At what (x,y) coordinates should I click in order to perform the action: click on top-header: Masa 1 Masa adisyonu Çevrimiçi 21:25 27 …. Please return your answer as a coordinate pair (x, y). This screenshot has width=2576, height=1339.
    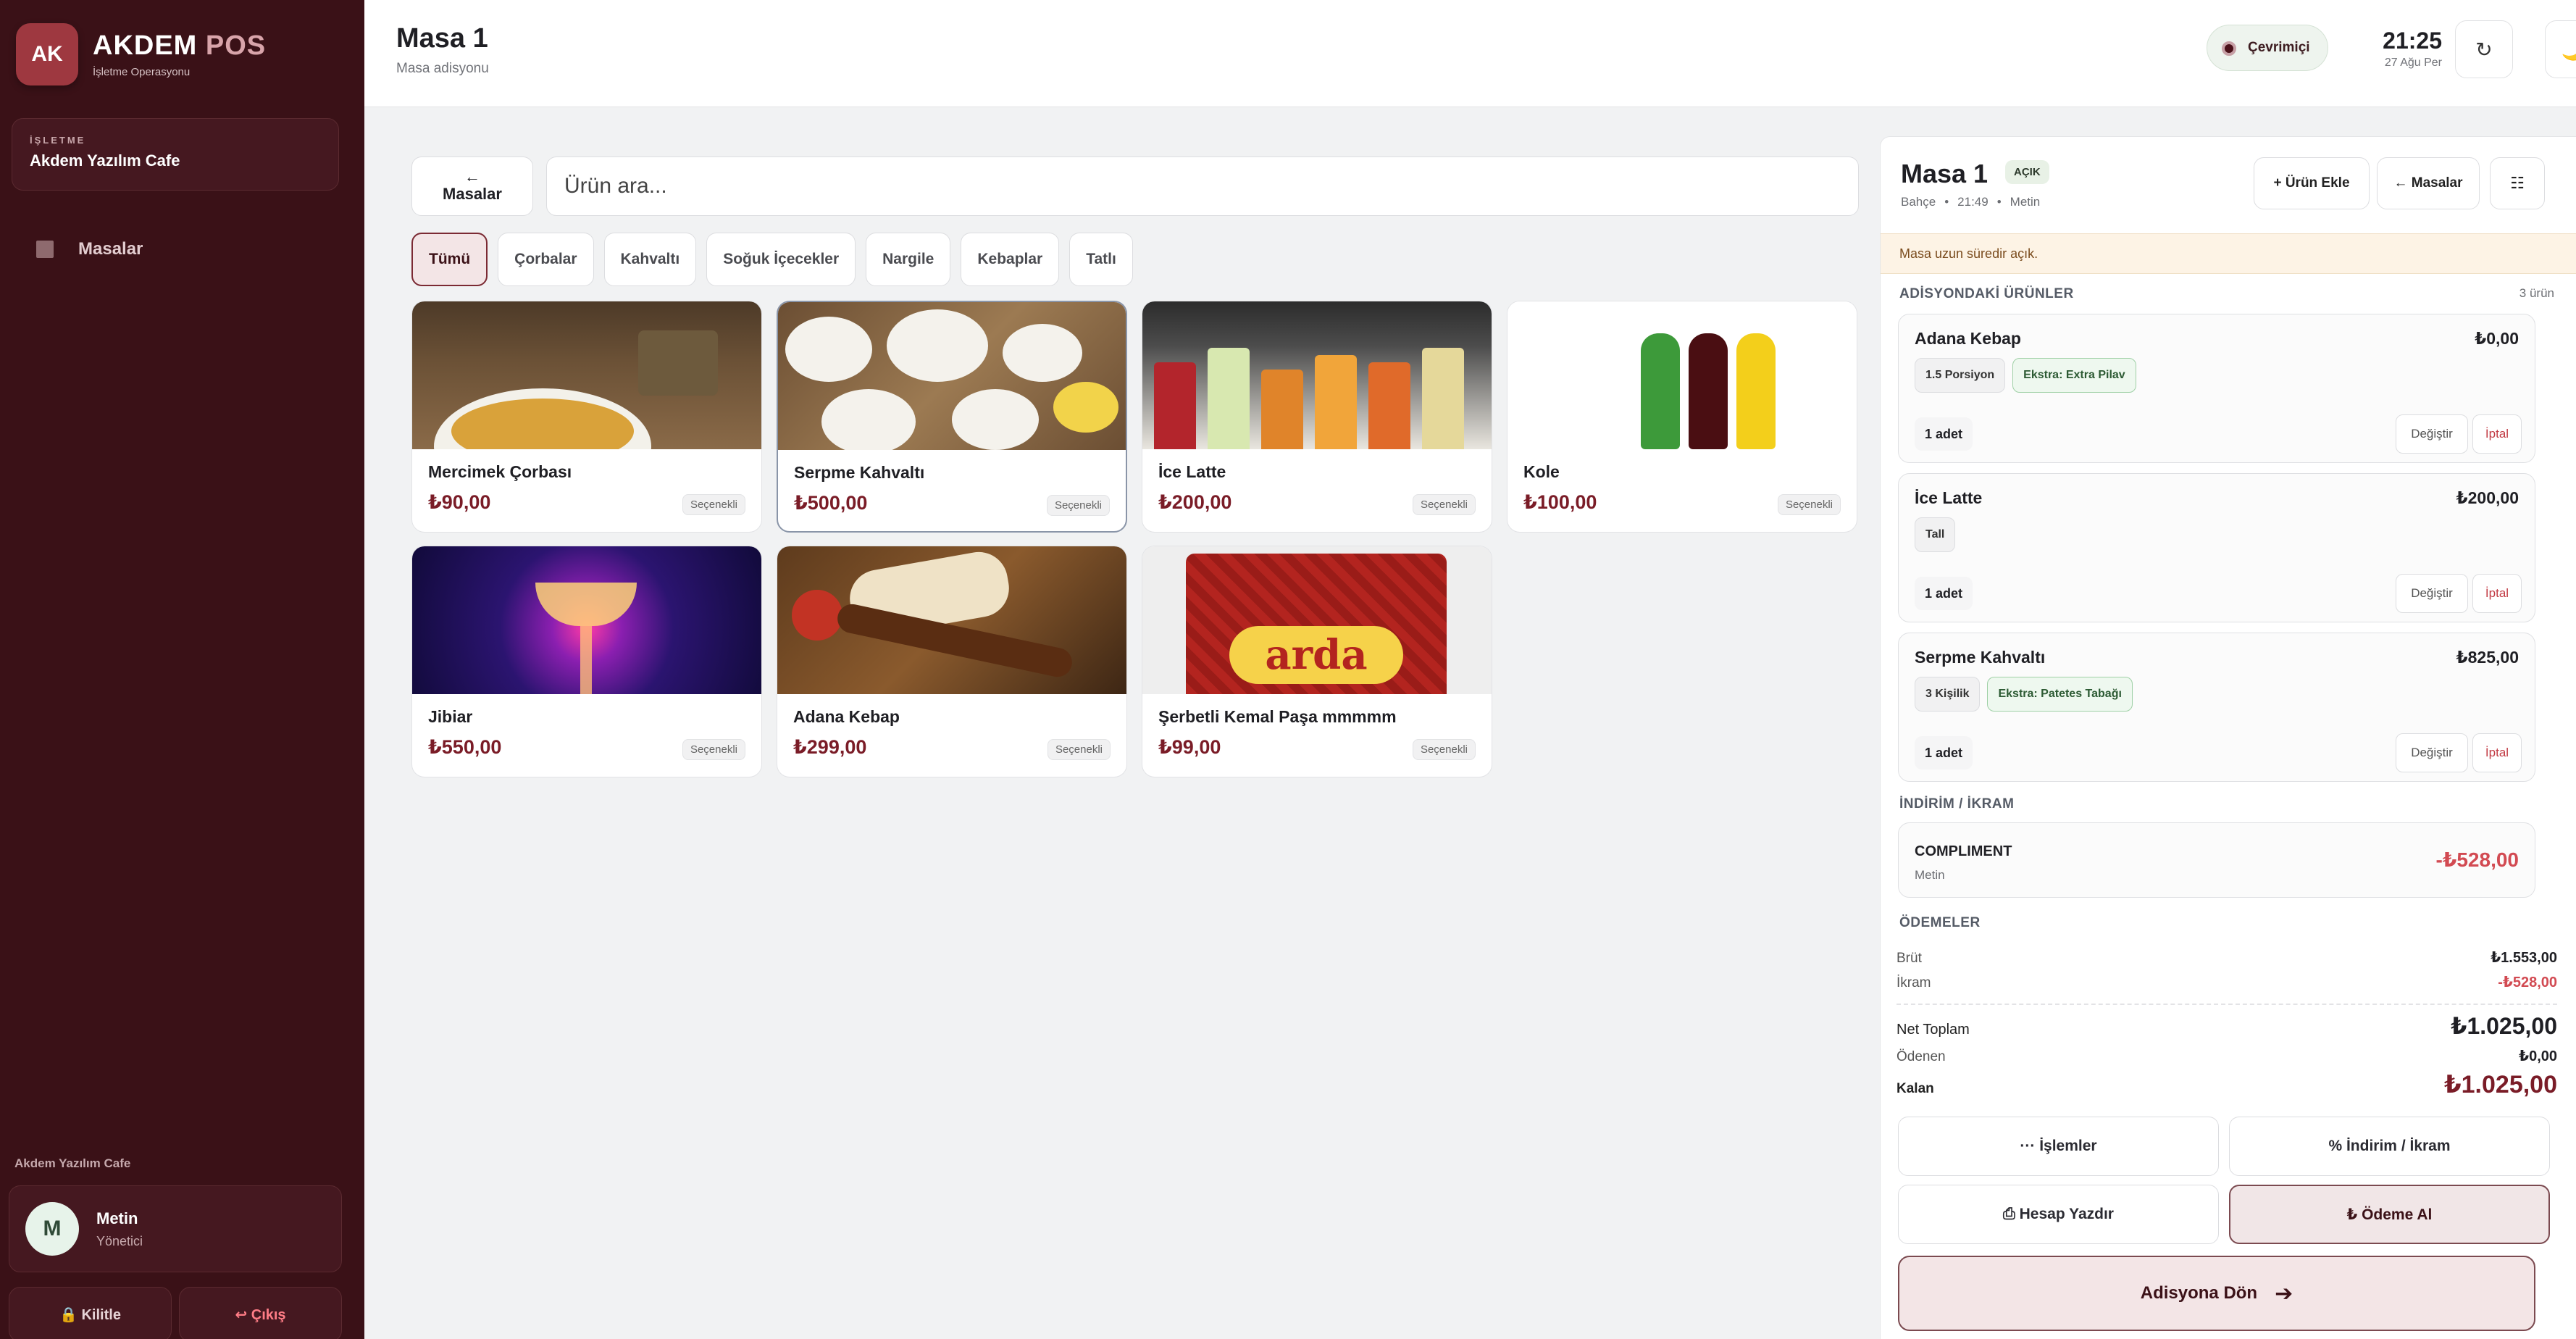
    Looking at the image, I should click on (1470, 53).